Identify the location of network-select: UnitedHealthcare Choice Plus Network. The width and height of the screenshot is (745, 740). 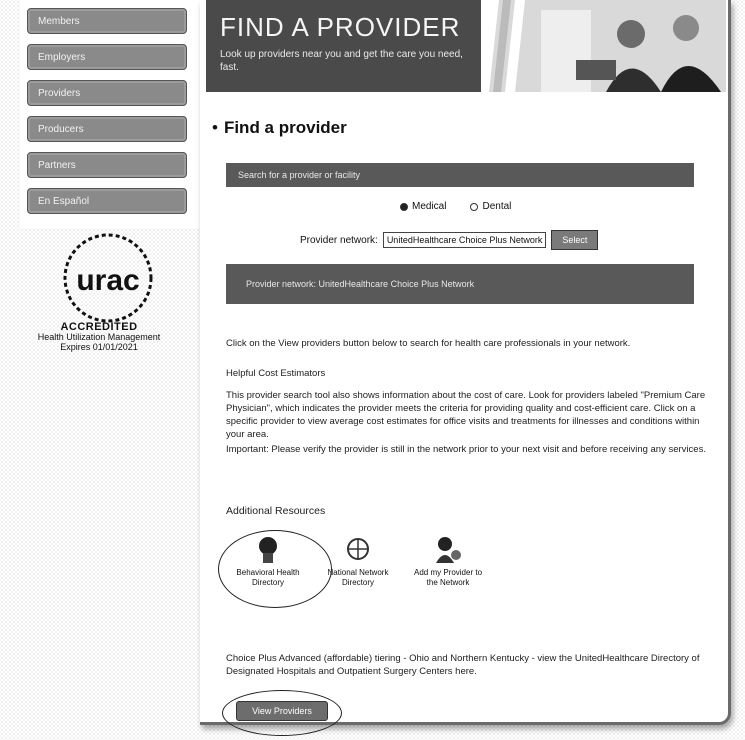
(464, 240).